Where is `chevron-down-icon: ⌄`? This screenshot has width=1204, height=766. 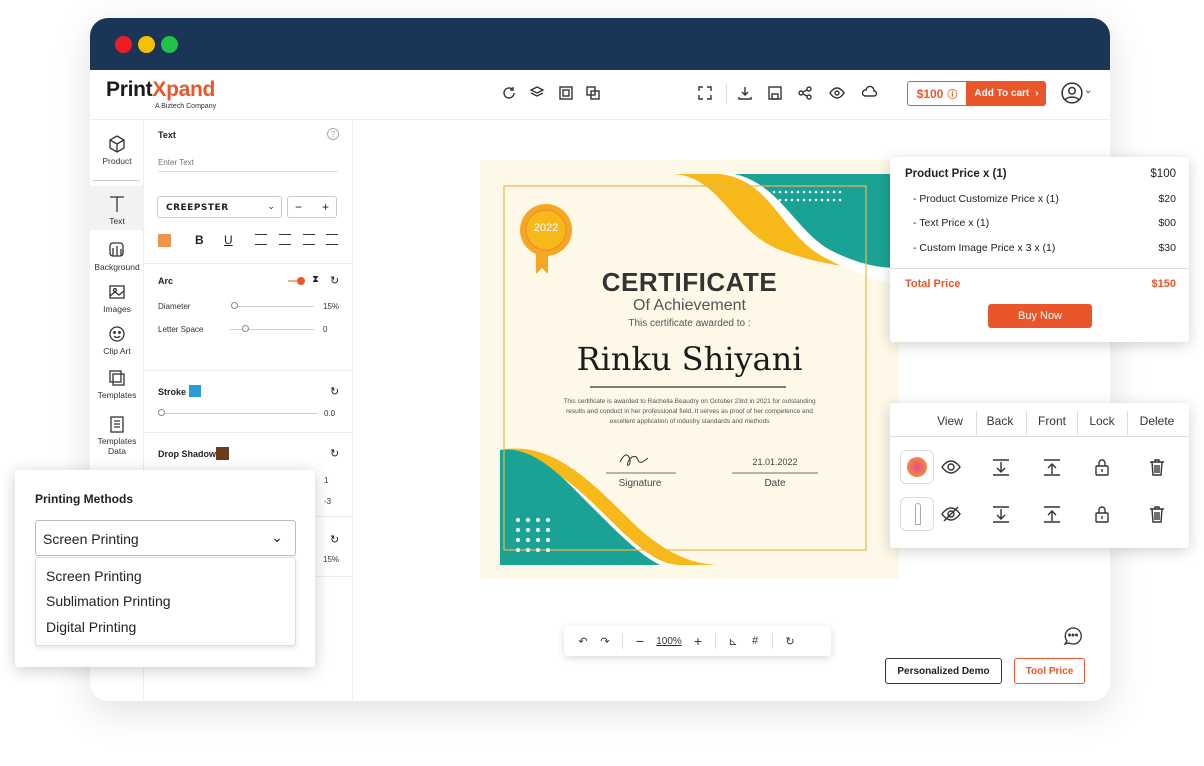 chevron-down-icon: ⌄ is located at coordinates (1088, 90).